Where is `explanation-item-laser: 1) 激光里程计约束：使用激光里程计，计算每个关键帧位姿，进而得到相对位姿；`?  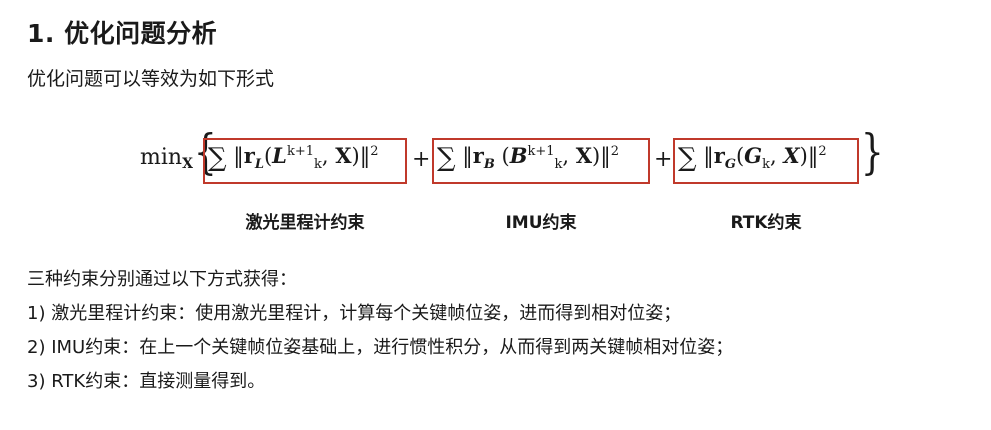
explanation-item-laser: 1) 激光里程计约束：使用激光里程计，计算每个关键帧位姿，进而得到相对位姿； is located at coordinates (354, 313).